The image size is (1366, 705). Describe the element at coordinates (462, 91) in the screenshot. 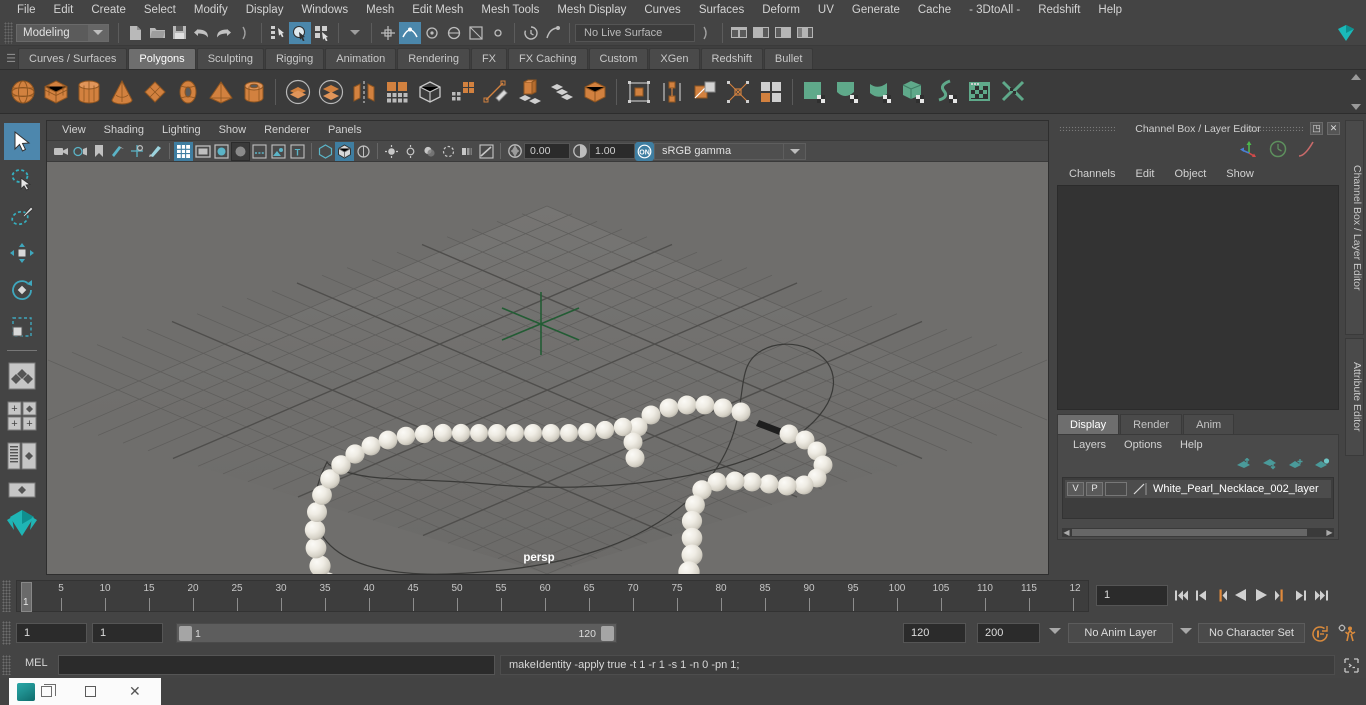

I see `poly-extrude-icon` at that location.